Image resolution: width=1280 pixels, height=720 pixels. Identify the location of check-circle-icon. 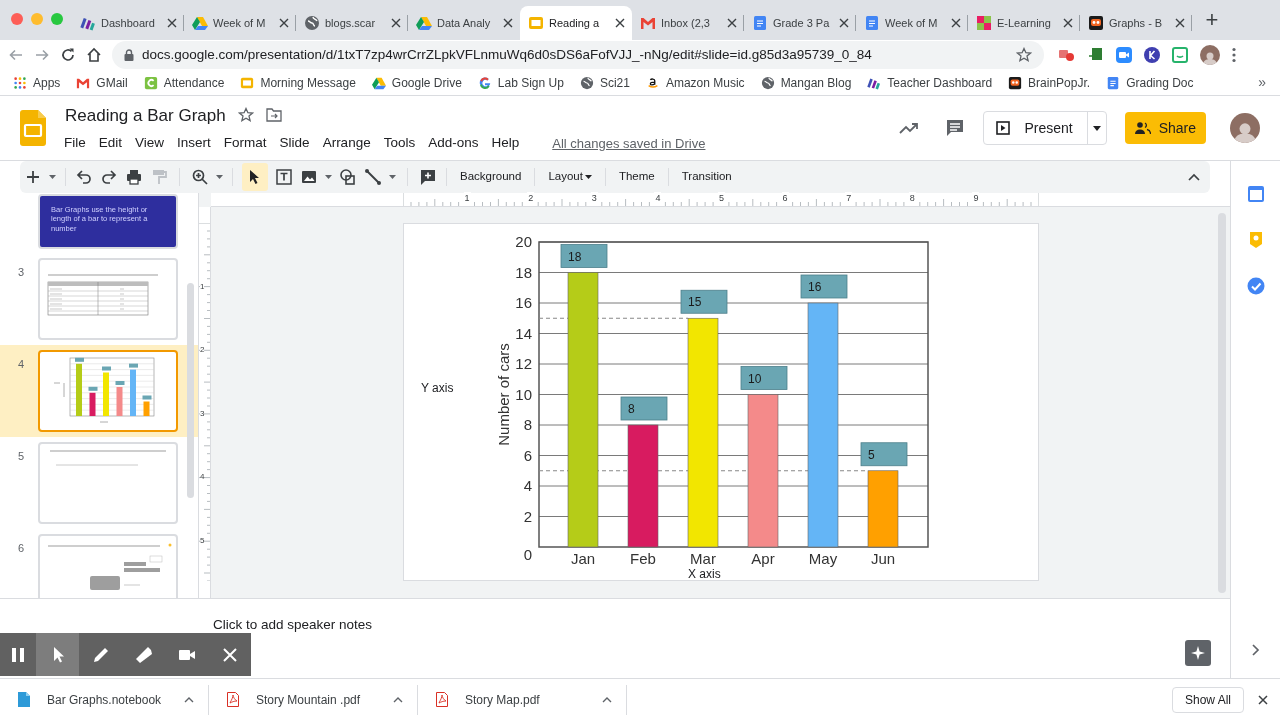
(1255, 286).